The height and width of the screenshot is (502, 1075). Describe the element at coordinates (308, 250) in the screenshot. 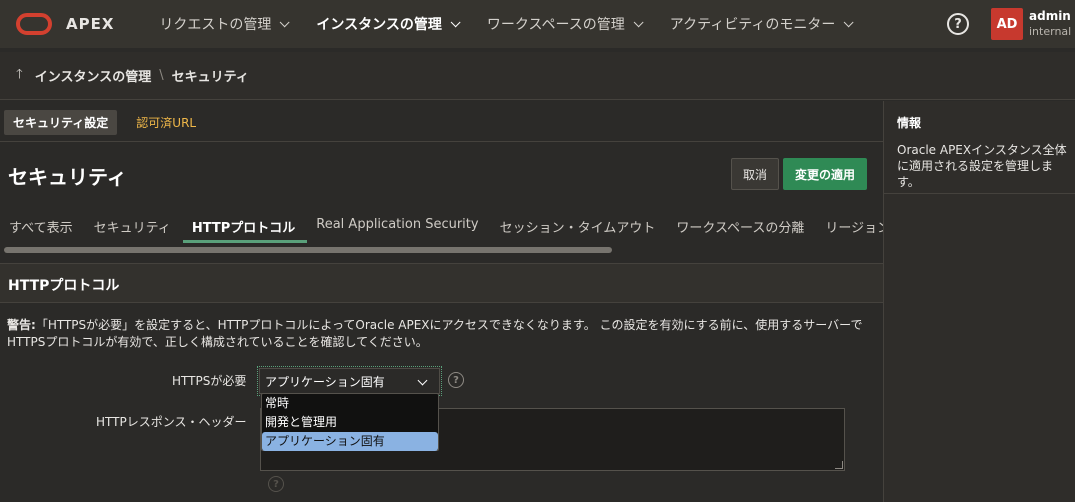

I see `scrollbar-thumb` at that location.